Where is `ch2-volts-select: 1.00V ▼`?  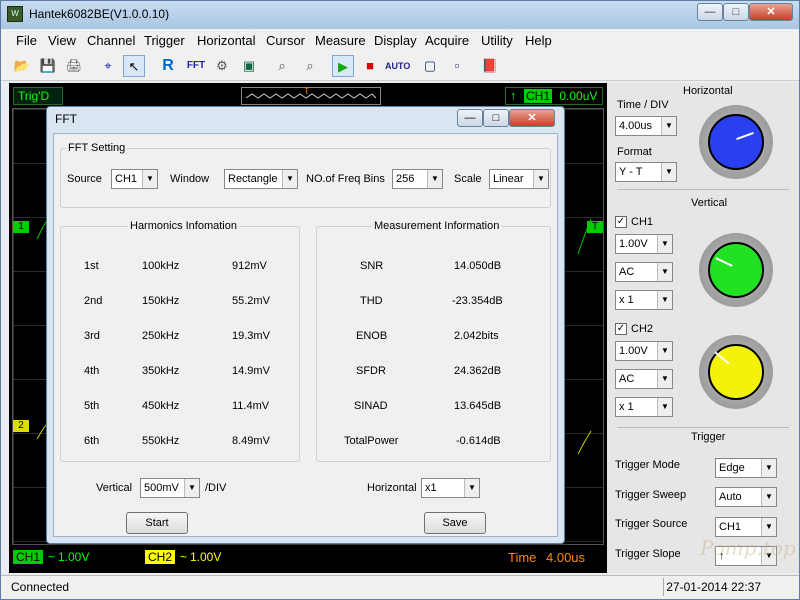 ch2-volts-select: 1.00V ▼ is located at coordinates (644, 351).